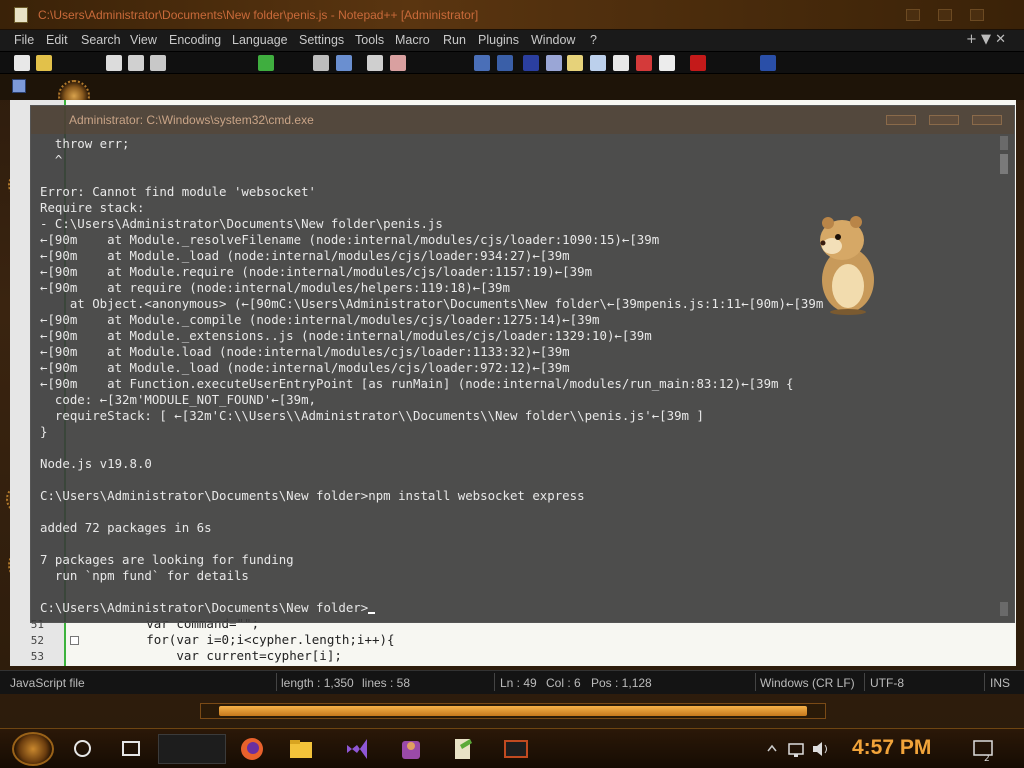  I want to click on cmd-maximize-button, so click(944, 120).